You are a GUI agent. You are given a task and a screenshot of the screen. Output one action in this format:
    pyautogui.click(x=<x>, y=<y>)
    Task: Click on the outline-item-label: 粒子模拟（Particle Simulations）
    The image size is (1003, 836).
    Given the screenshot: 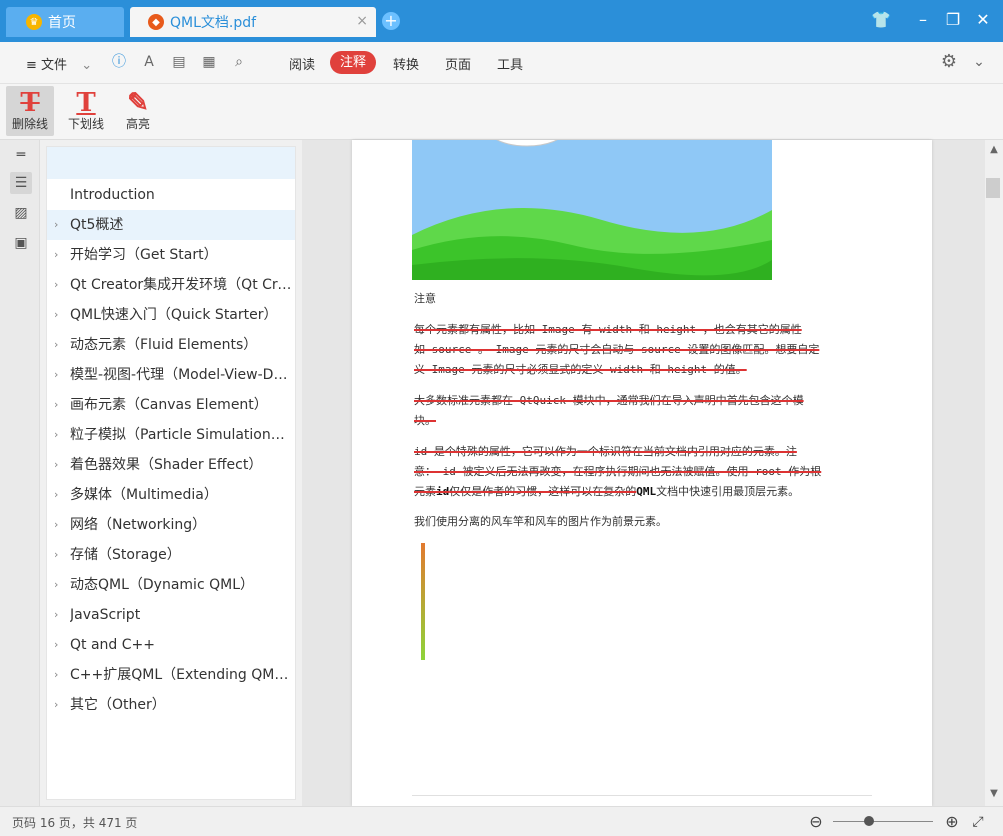 What is the action you would take?
    pyautogui.click(x=181, y=435)
    